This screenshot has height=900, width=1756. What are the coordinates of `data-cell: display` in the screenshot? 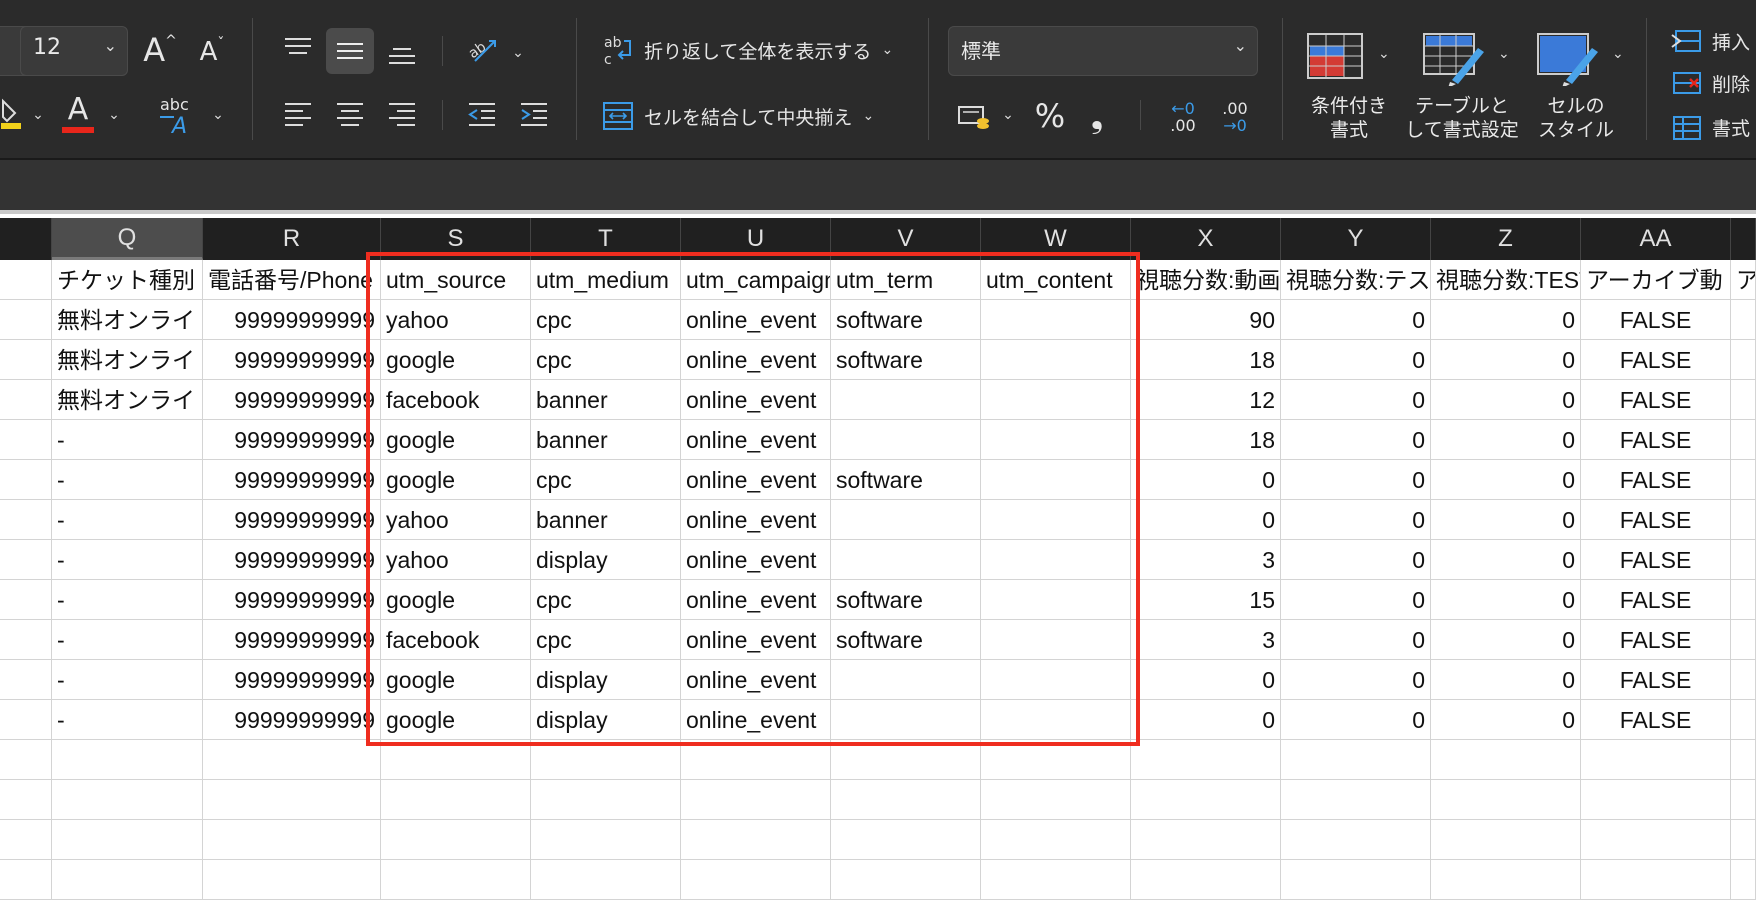 It's located at (606, 720).